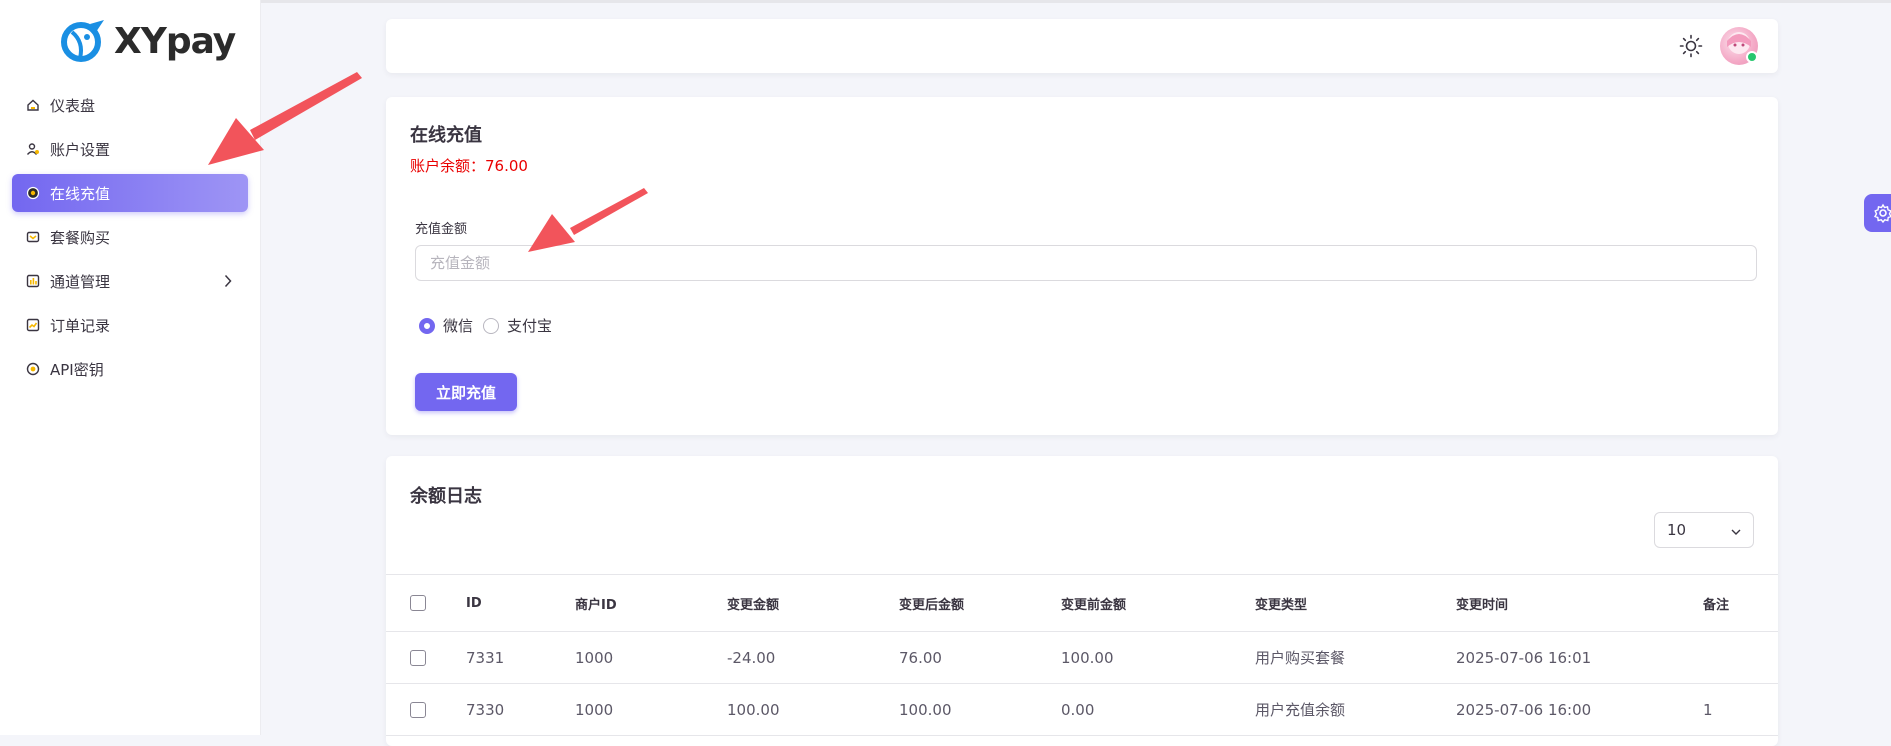 The image size is (1891, 746). I want to click on top-border, so click(945, 1).